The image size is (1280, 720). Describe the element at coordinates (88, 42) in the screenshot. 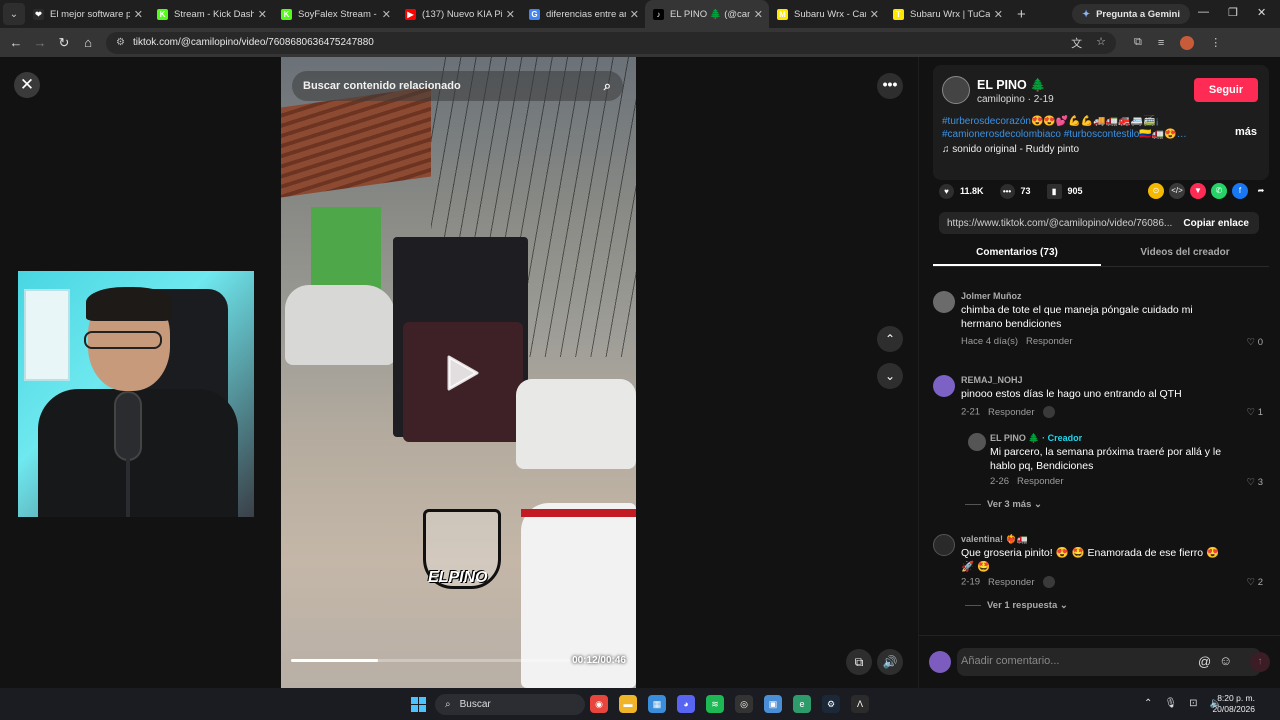

I see `home-button: ⌂` at that location.